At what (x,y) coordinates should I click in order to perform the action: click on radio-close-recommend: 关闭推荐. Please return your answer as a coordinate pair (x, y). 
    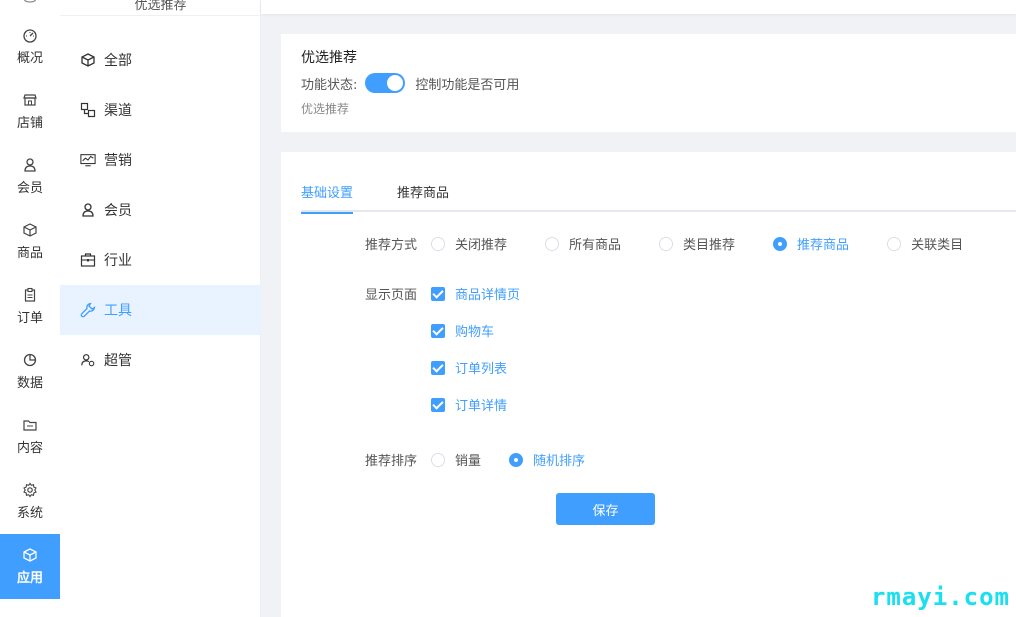
    Looking at the image, I should click on (469, 243).